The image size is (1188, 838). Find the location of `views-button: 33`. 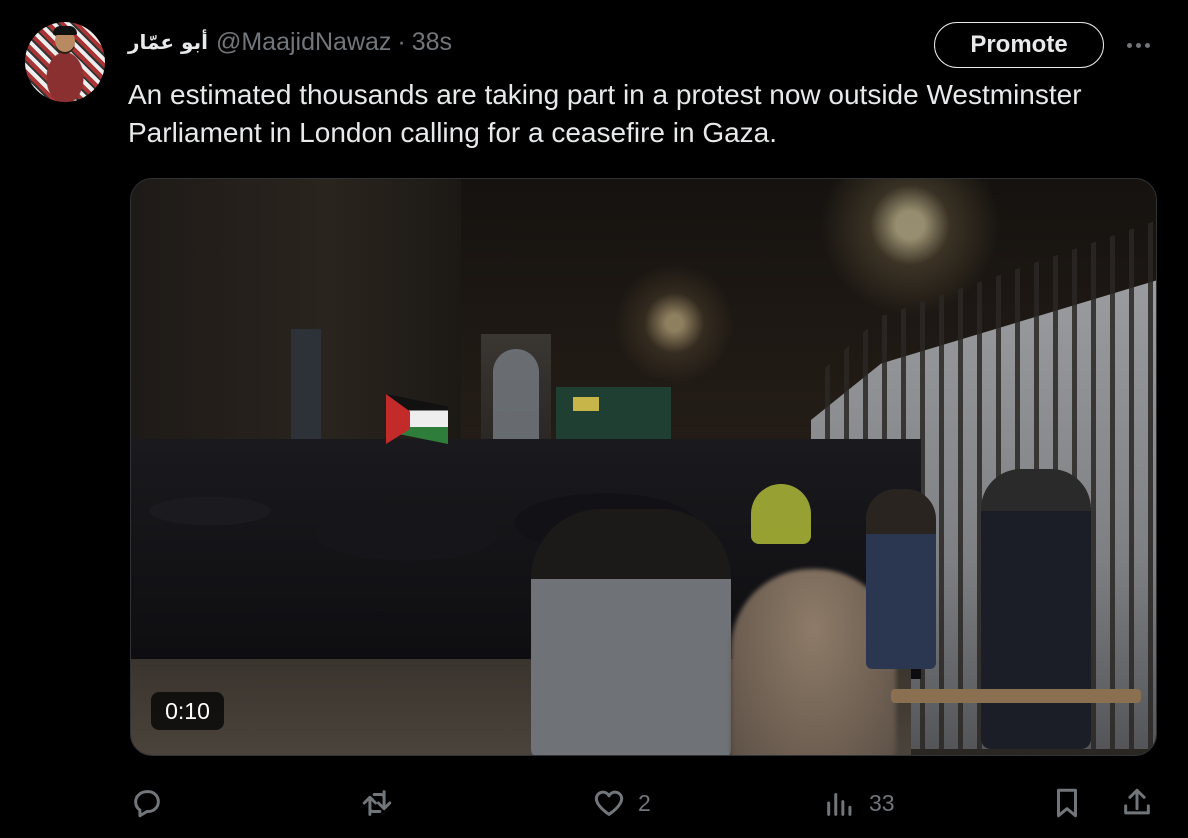

views-button: 33 is located at coordinates (859, 803).